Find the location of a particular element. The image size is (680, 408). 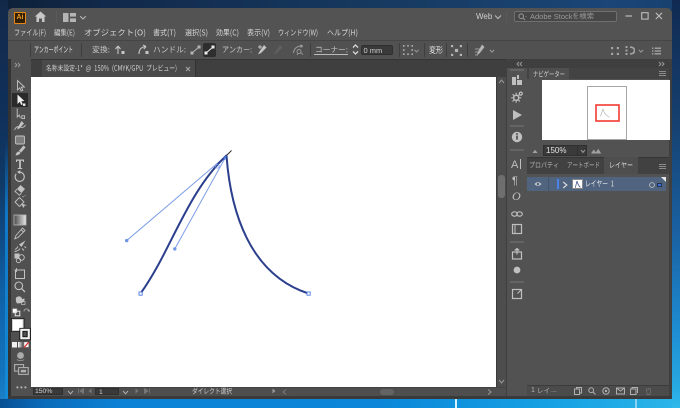

svg-text: O is located at coordinates (516, 196).